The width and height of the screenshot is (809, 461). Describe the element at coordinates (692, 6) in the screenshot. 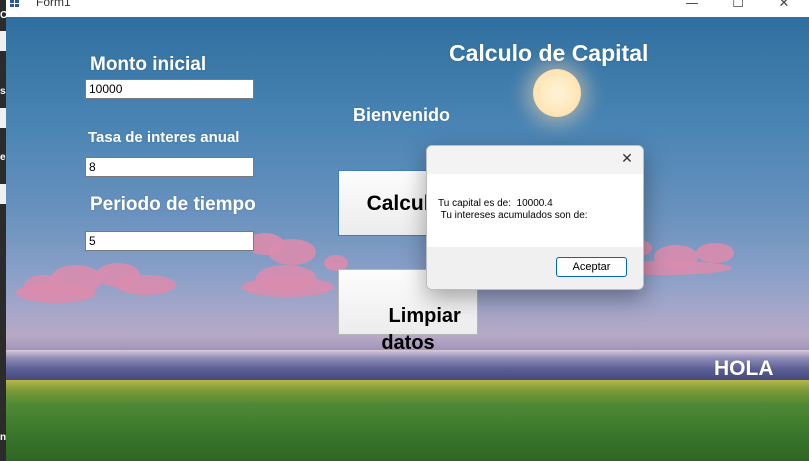

I see `minimize-button: —` at that location.